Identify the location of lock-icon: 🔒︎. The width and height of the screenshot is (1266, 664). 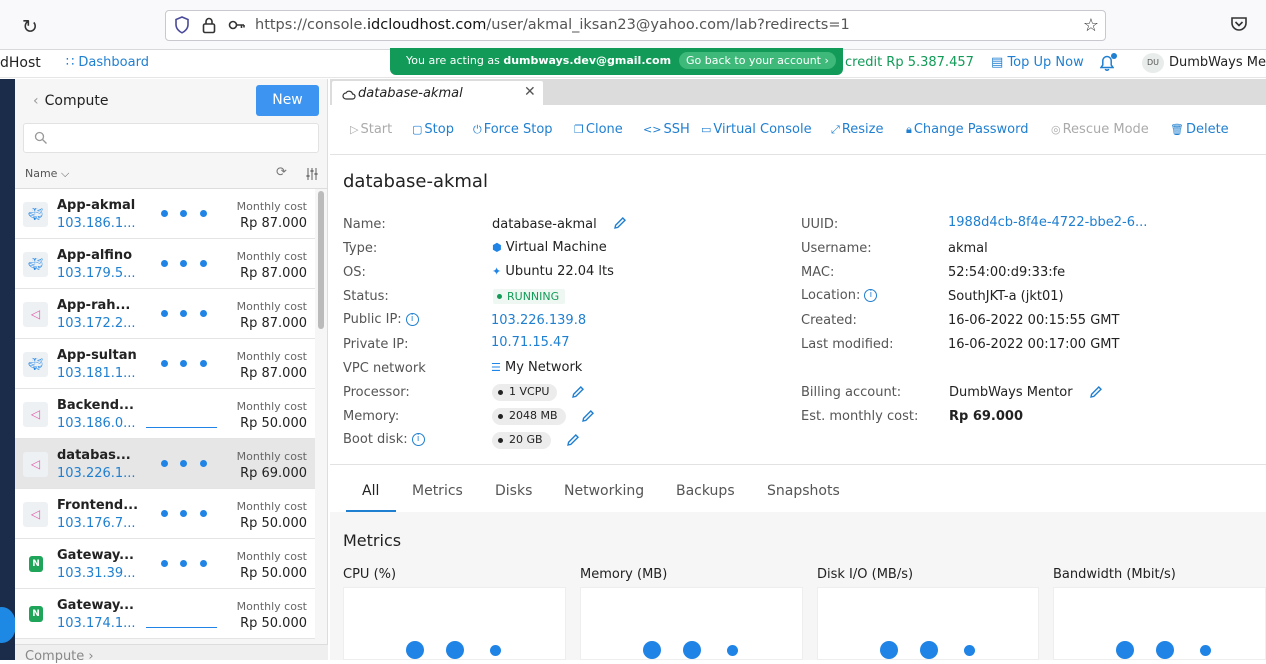
(909, 129).